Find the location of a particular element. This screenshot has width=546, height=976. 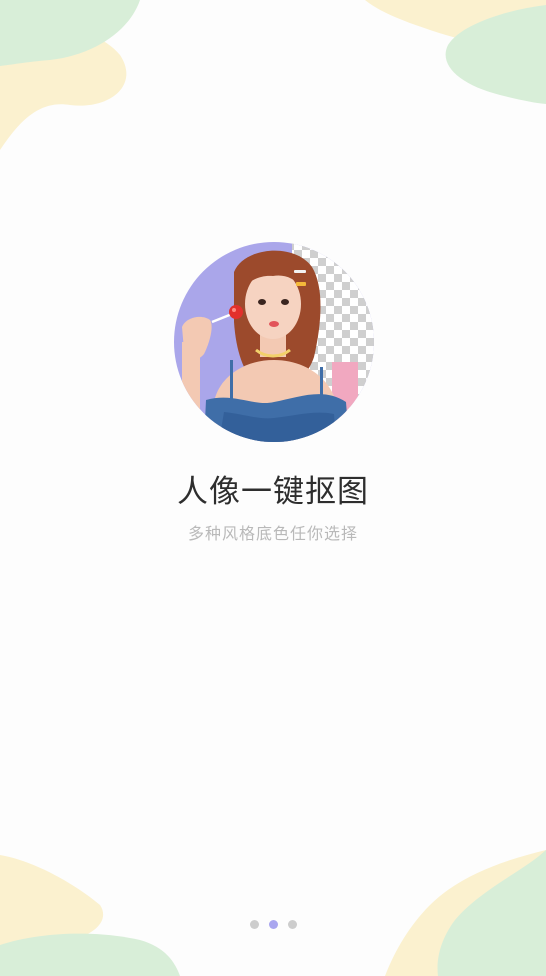

onboarding-subtitle: 多种风格底色任你选择 is located at coordinates (272, 533).